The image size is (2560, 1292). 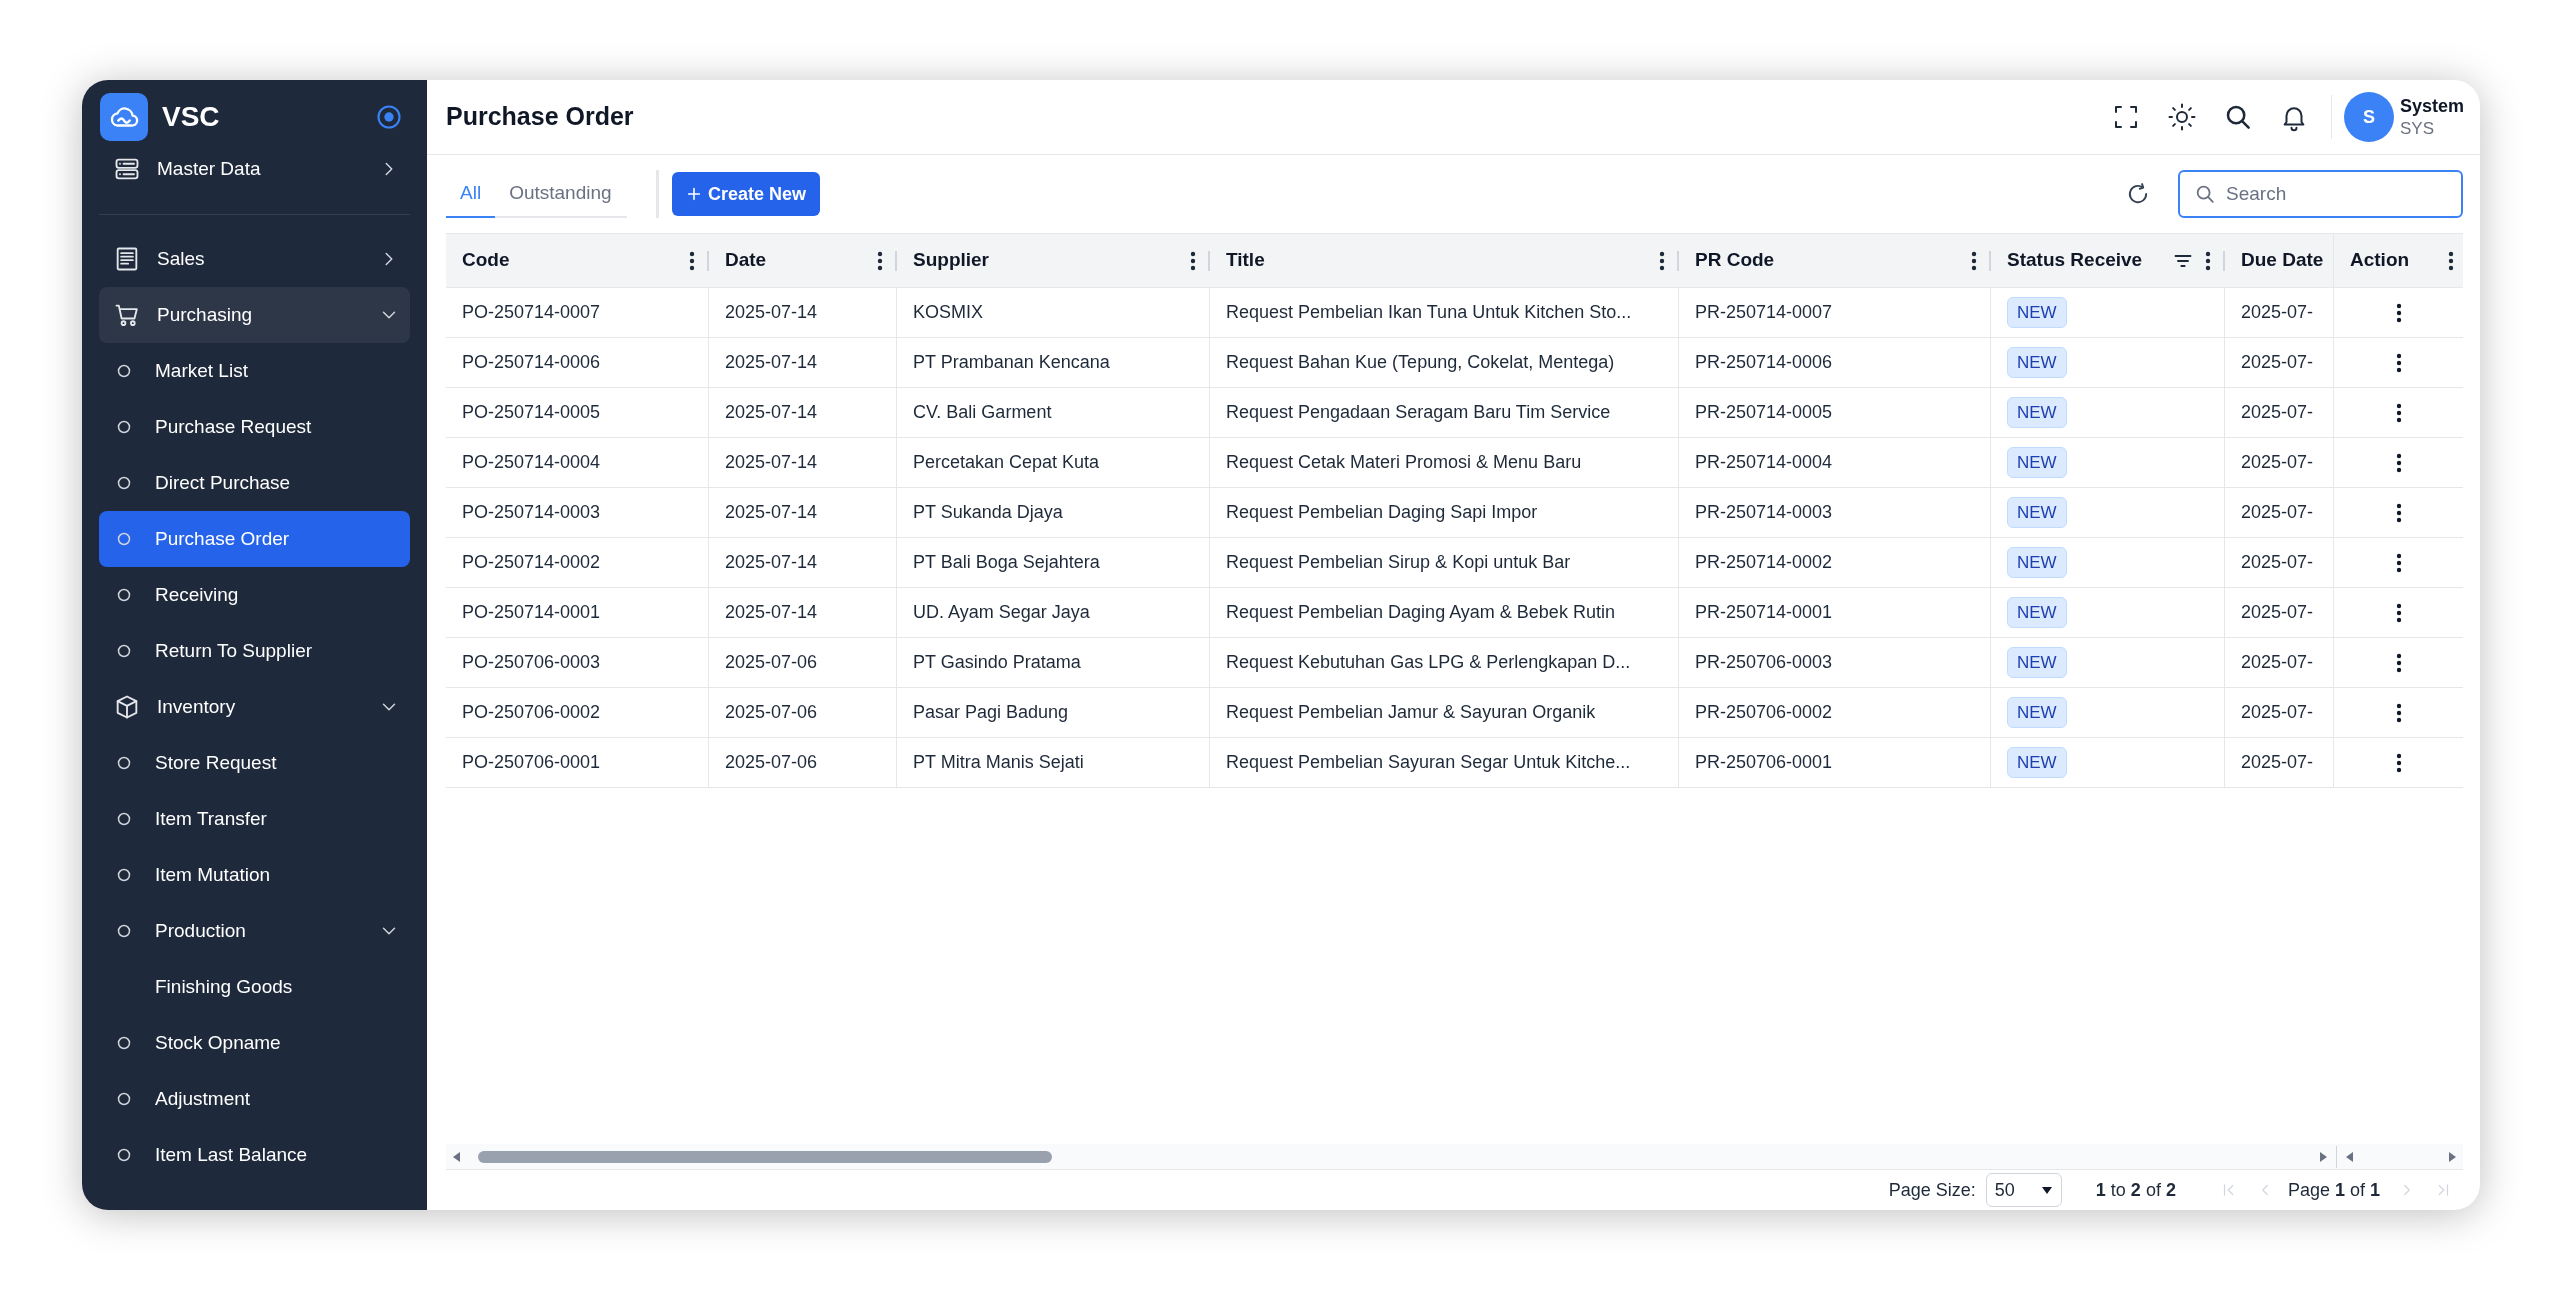 I want to click on tab: All, so click(x=471, y=194).